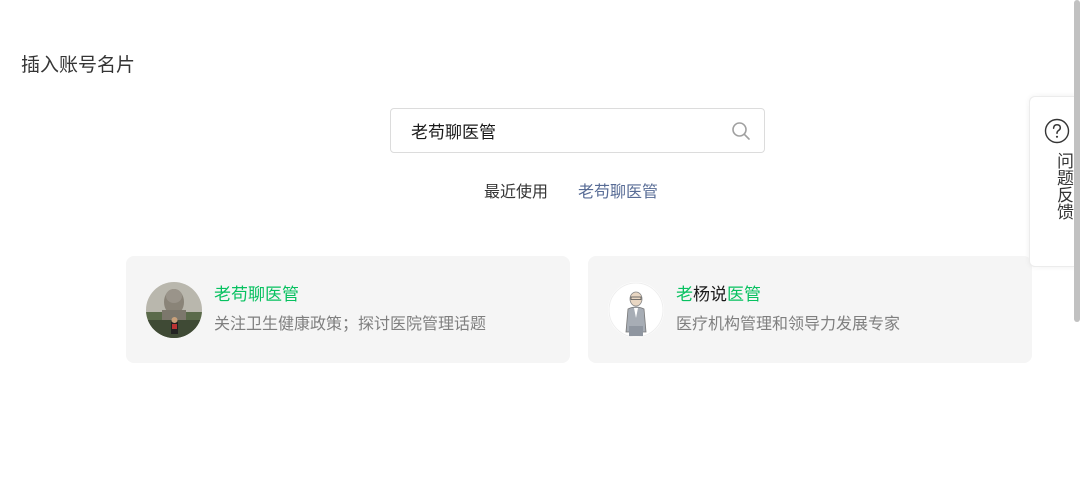  What do you see at coordinates (348, 309) in the screenshot?
I see `account-card: 老苟聊医管 关注卫生健康政策；探讨医院管理话题` at bounding box center [348, 309].